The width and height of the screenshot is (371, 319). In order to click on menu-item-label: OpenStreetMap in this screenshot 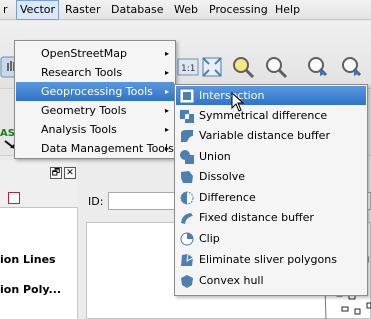, I will do `click(84, 53)`.